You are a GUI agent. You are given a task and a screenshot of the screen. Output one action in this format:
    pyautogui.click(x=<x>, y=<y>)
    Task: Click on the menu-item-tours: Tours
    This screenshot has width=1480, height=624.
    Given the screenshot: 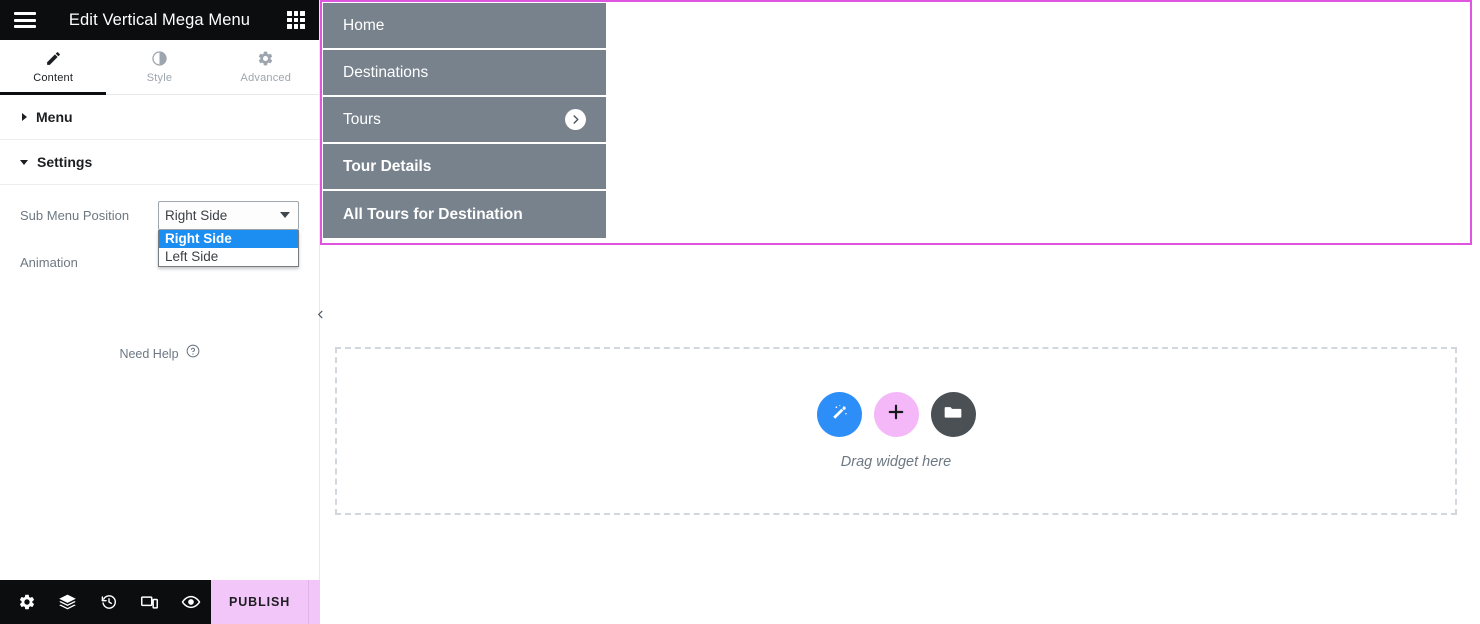 What is the action you would take?
    pyautogui.click(x=464, y=120)
    